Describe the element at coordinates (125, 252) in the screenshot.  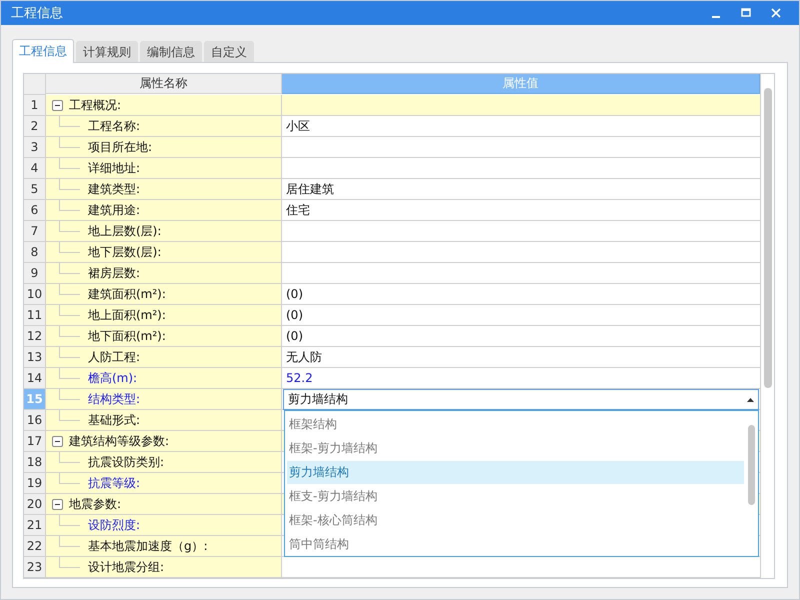
I see `property-name: 地下层数(层):` at that location.